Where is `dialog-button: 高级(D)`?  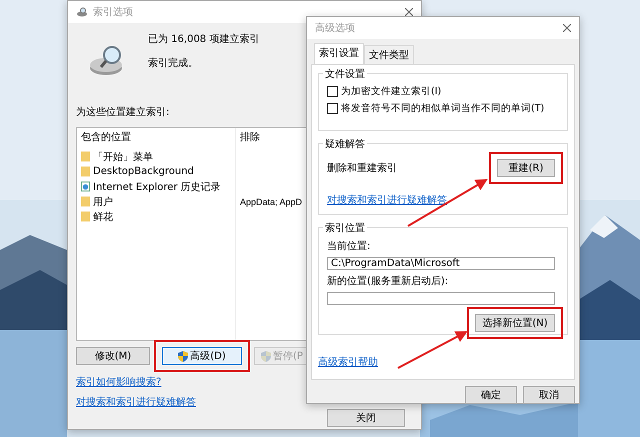 dialog-button: 高级(D) is located at coordinates (202, 356).